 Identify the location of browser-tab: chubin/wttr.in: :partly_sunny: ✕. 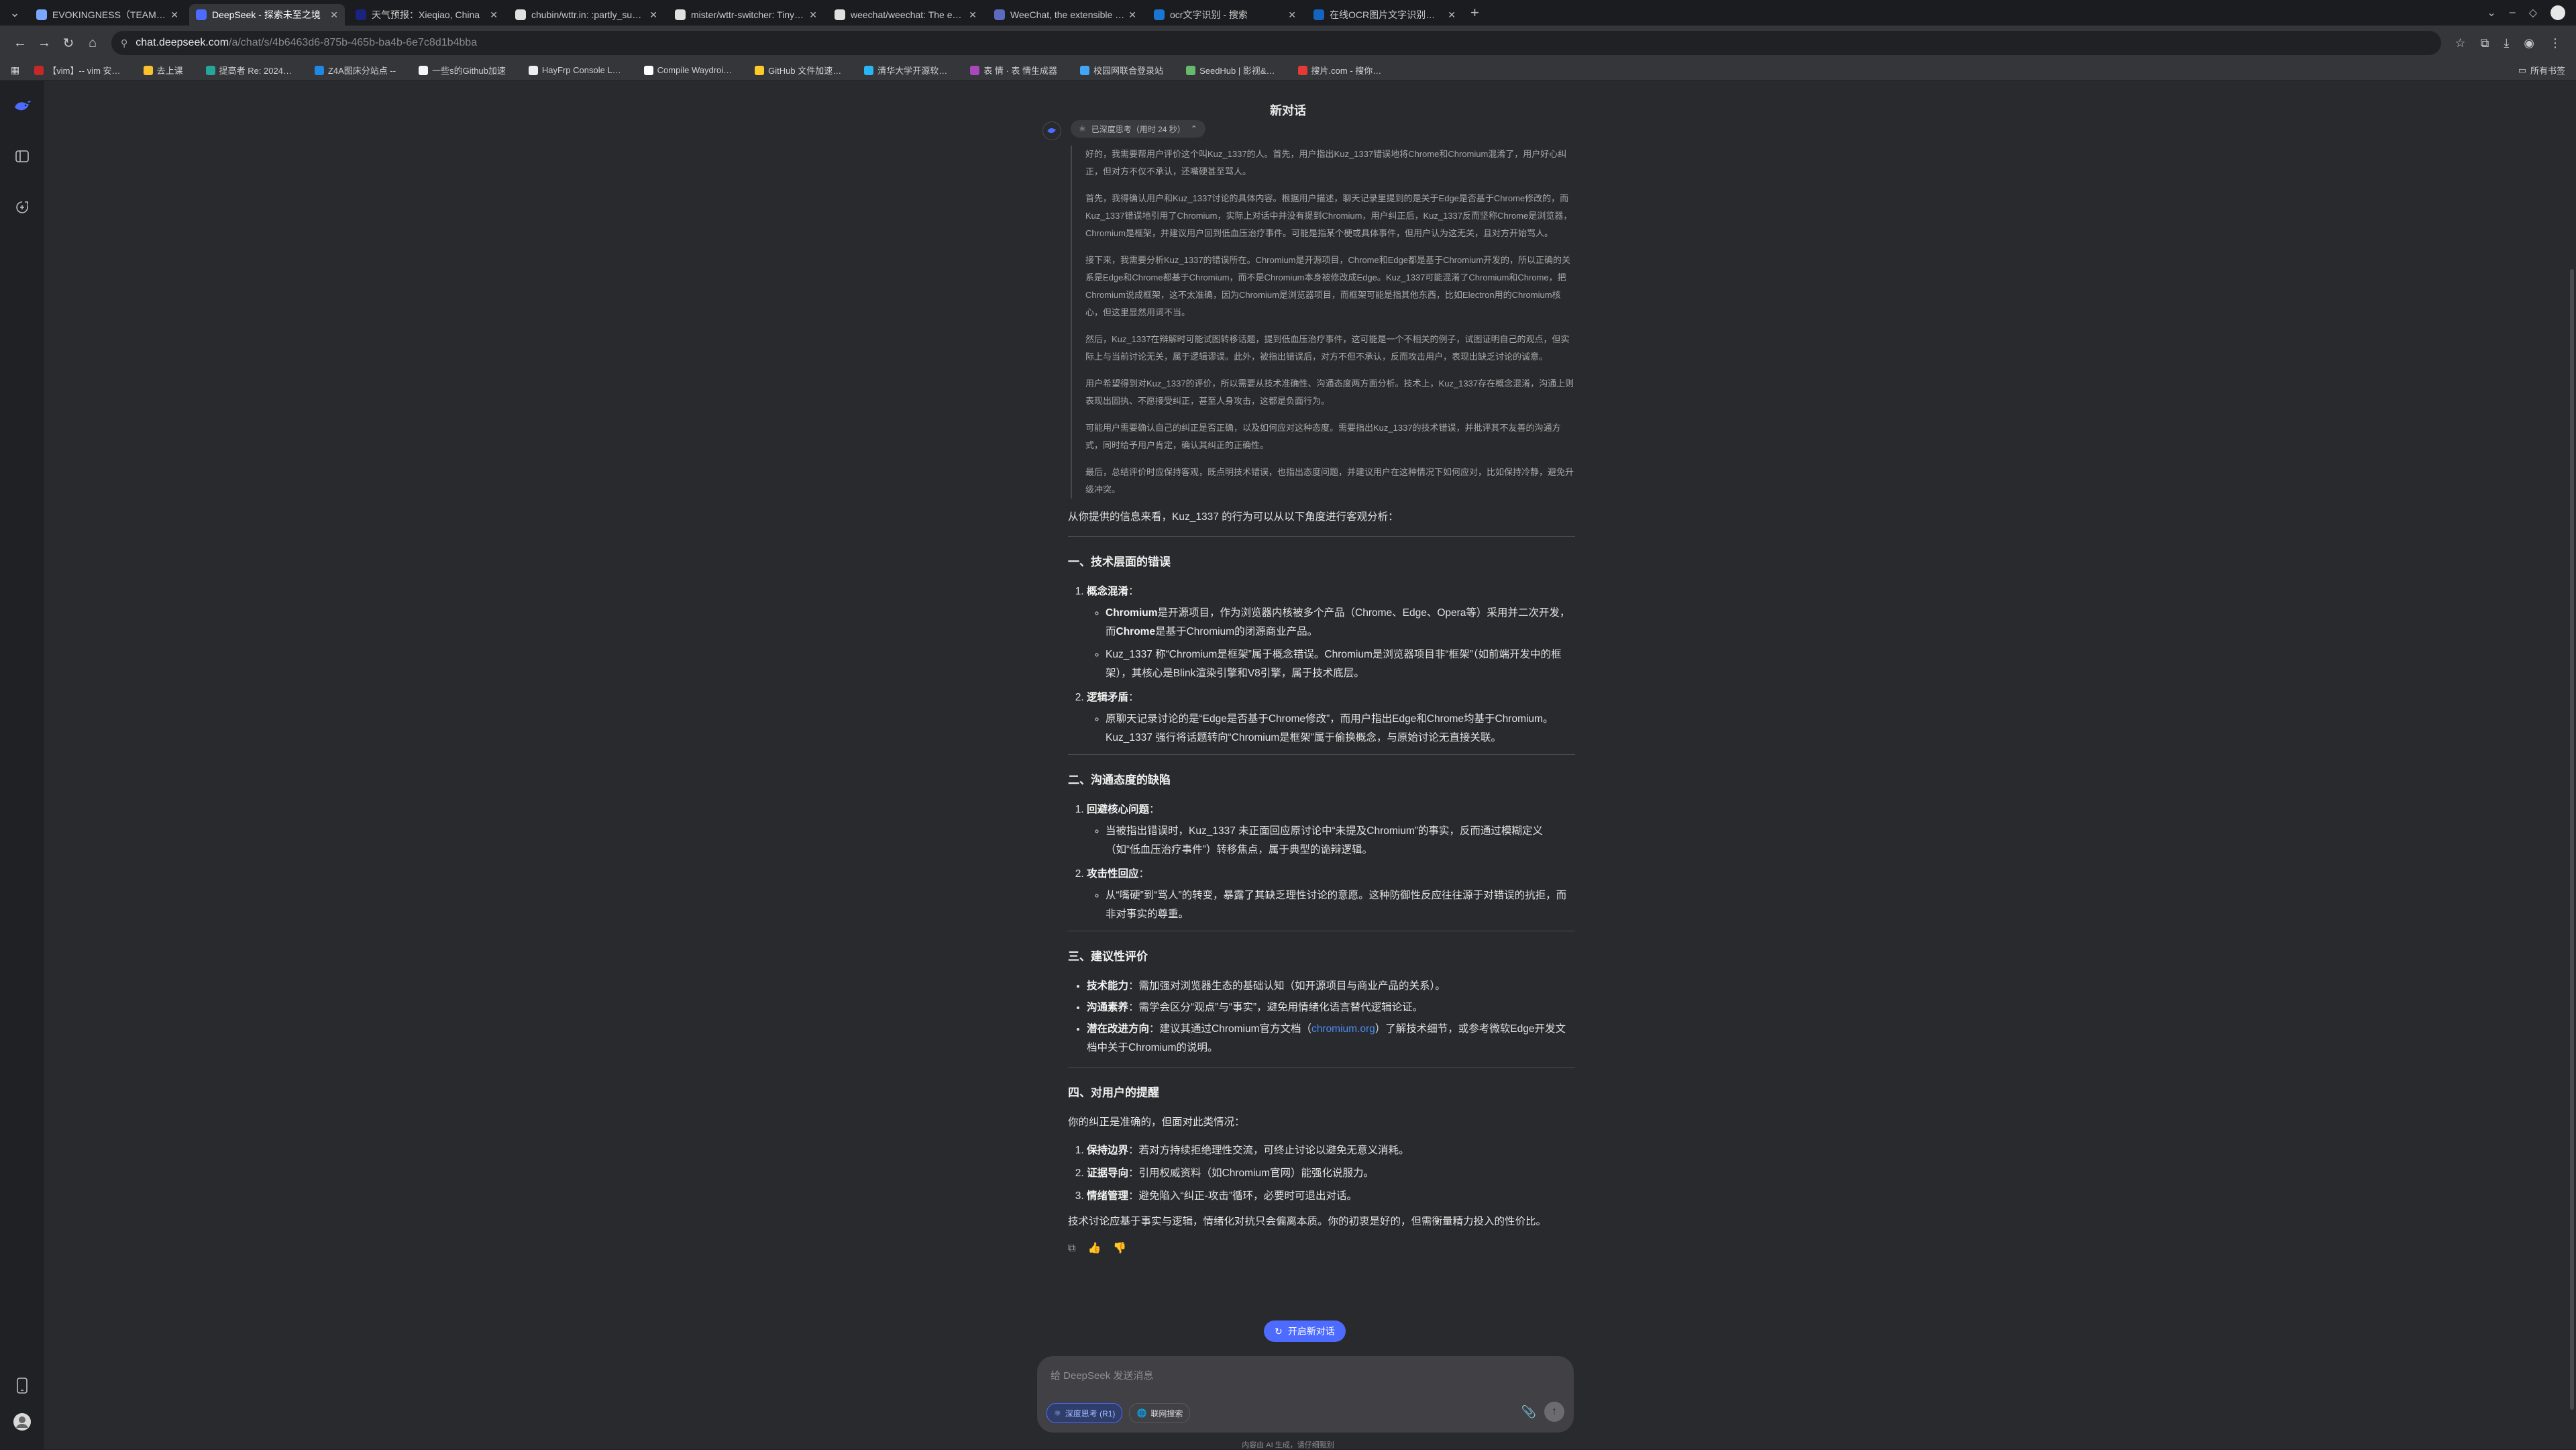
(586, 14).